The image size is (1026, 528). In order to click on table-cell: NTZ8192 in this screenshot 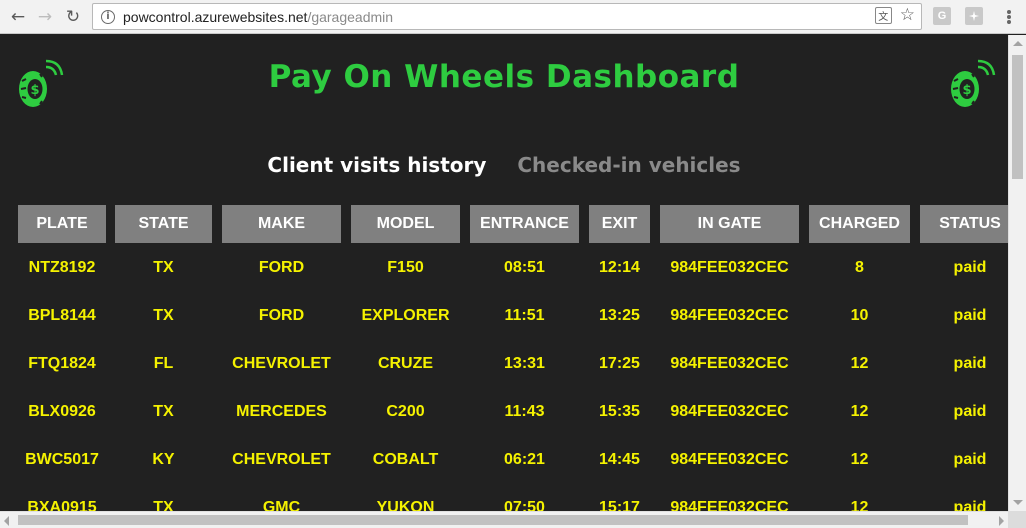, I will do `click(62, 267)`.